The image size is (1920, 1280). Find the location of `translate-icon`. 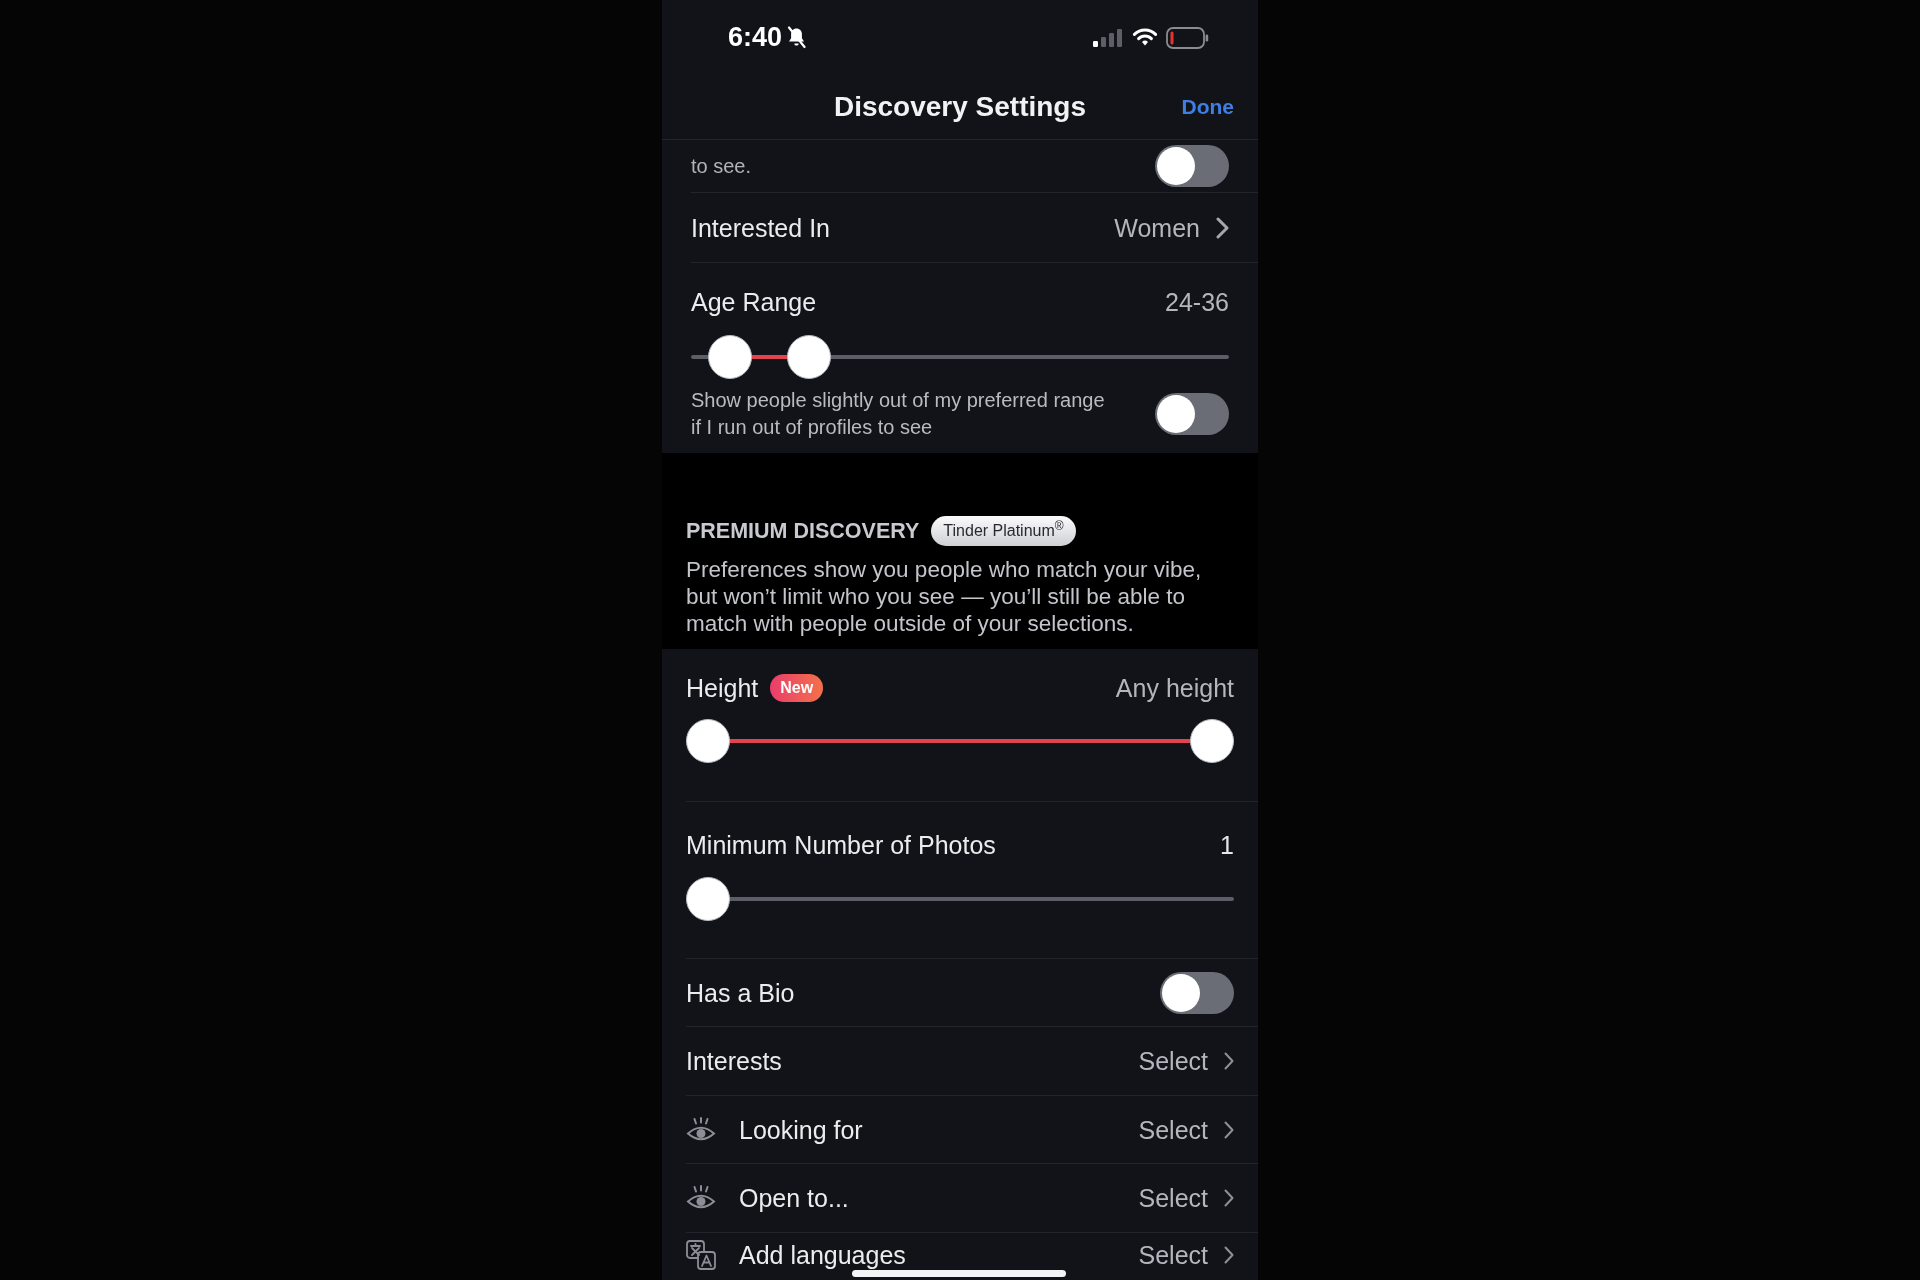

translate-icon is located at coordinates (701, 1254).